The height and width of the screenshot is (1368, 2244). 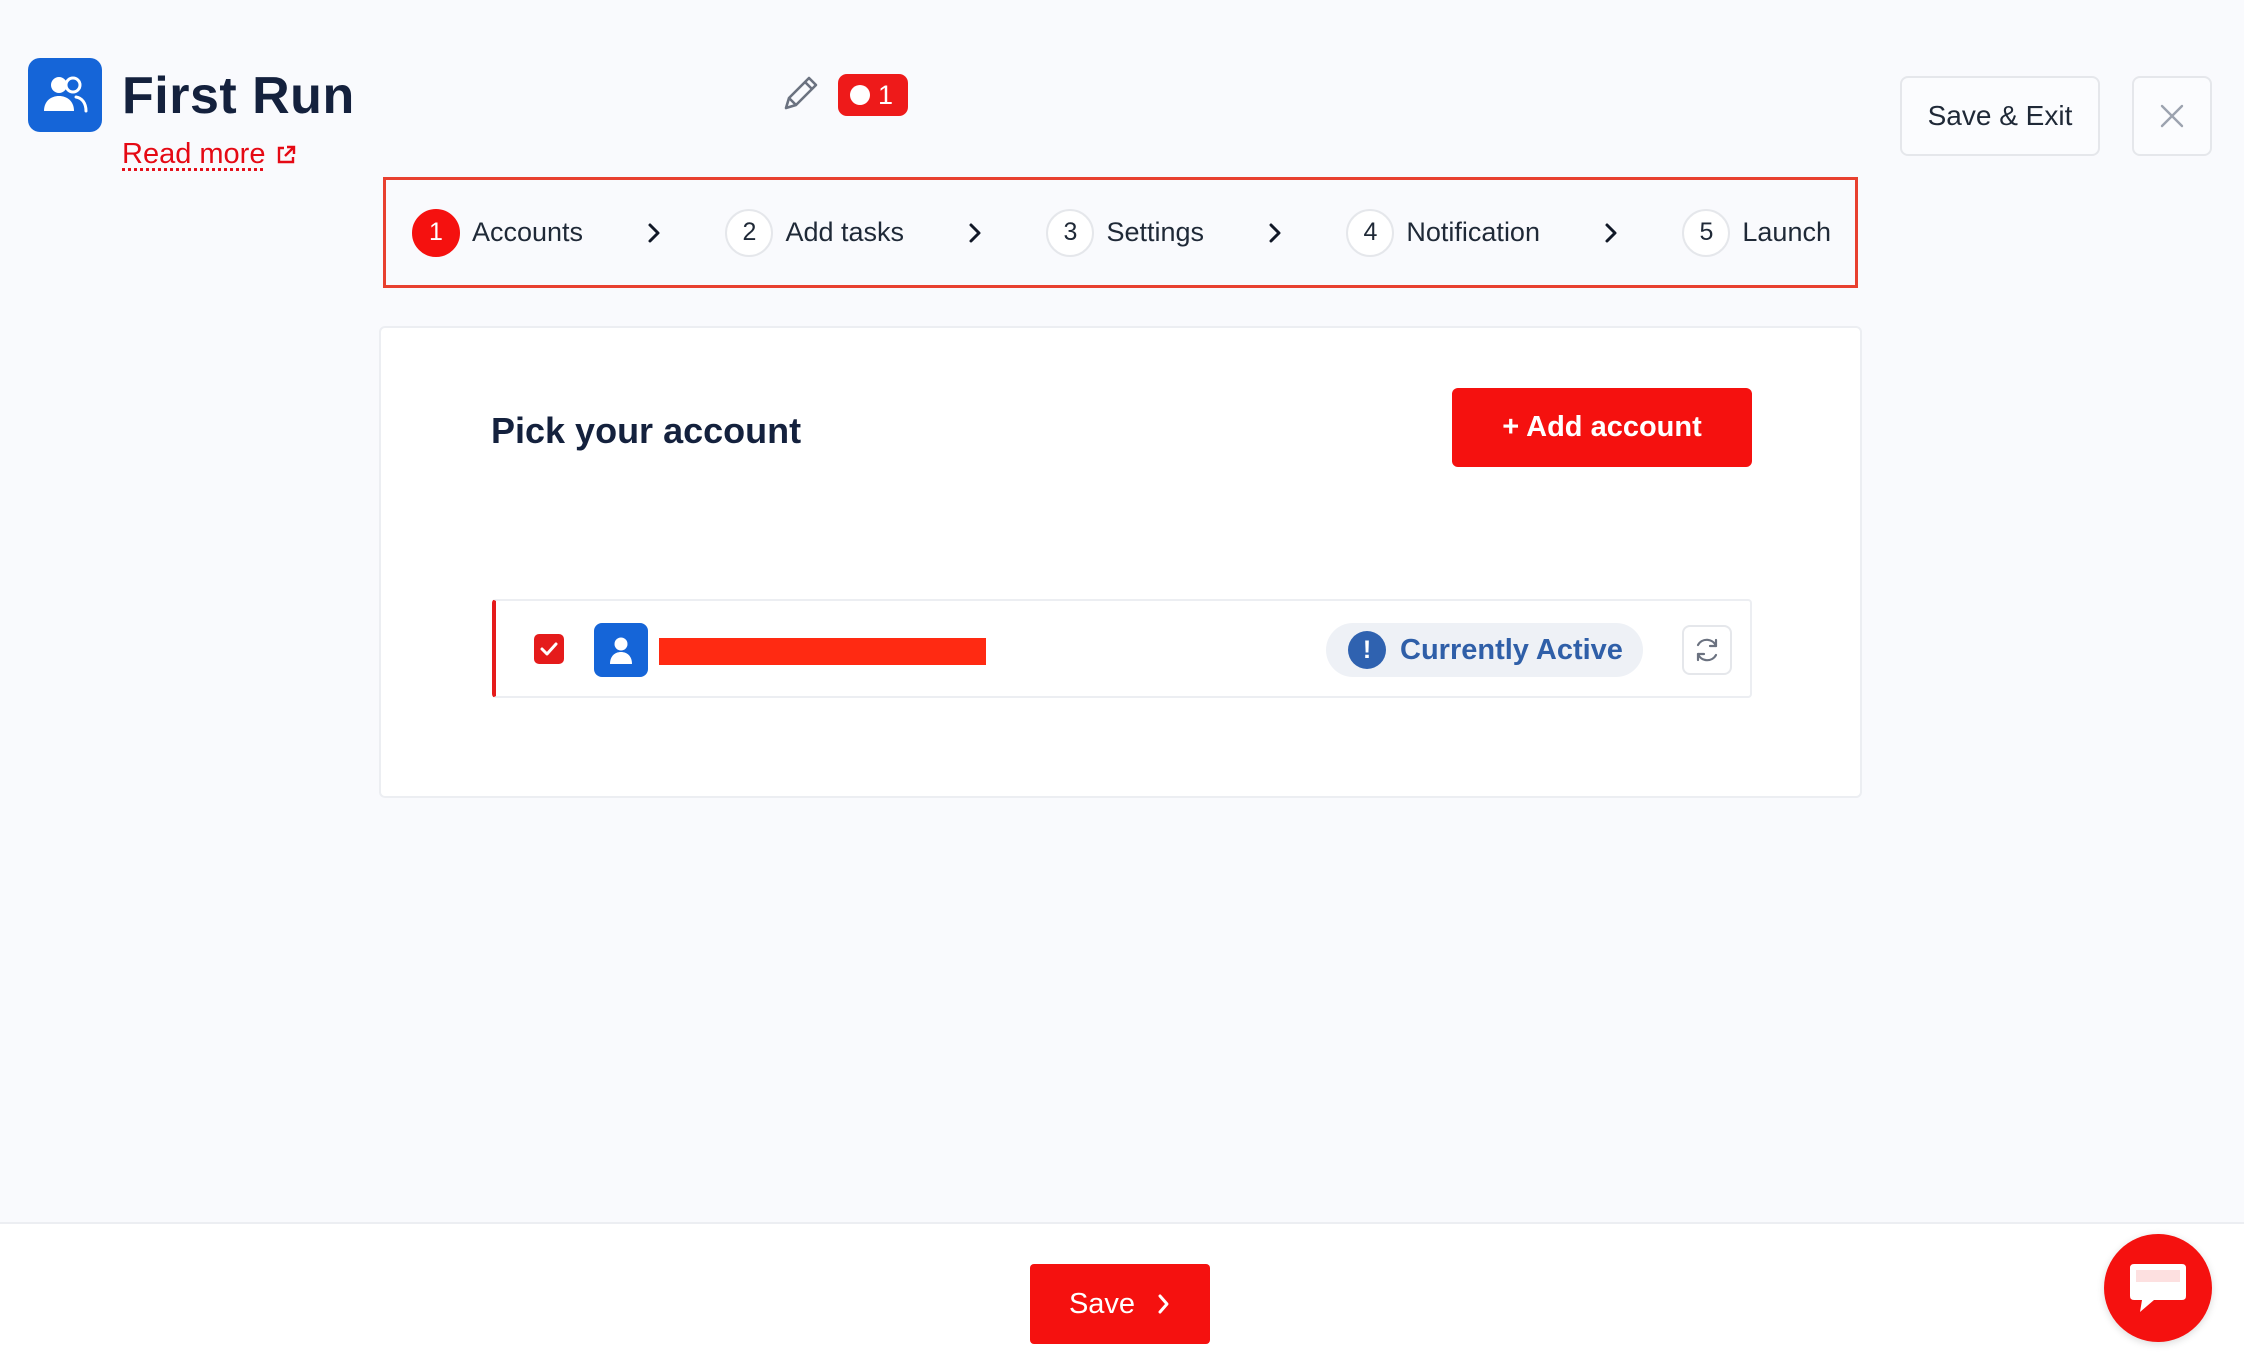 I want to click on avatar, so click(x=621, y=650).